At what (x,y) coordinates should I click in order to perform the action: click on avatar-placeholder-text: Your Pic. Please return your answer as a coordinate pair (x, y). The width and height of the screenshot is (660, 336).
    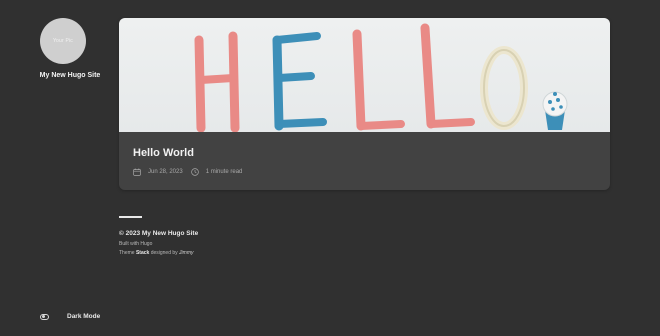
    Looking at the image, I should click on (63, 41).